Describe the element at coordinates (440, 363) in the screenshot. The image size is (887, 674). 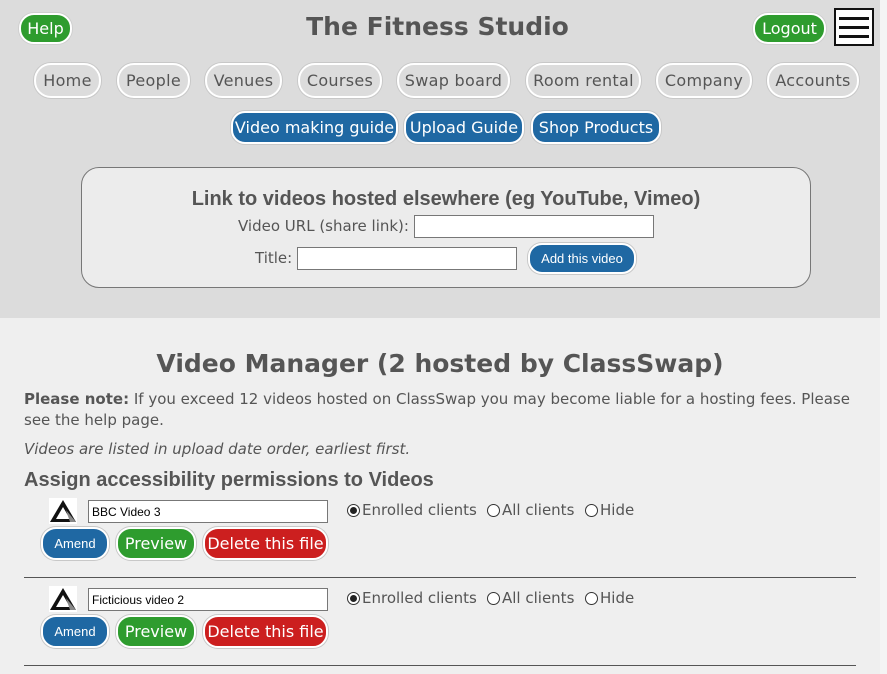
I see `video-manager-title: Video Manager (2 hosted by ClassSwap)` at that location.